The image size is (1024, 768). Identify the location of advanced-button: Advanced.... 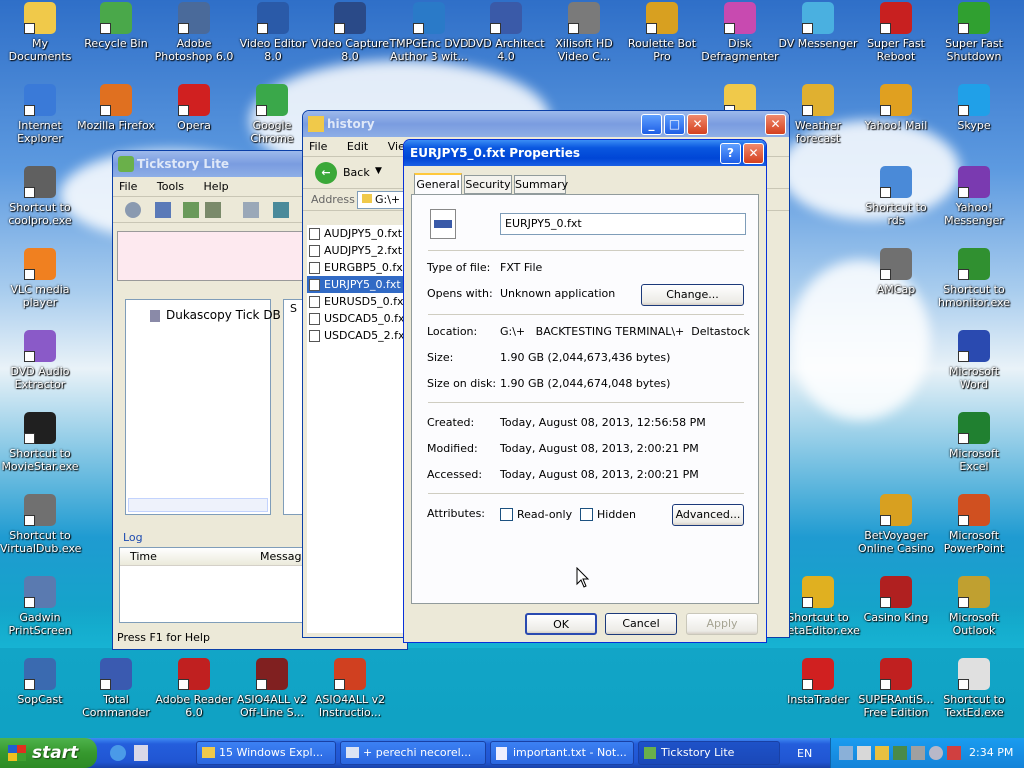
(708, 515).